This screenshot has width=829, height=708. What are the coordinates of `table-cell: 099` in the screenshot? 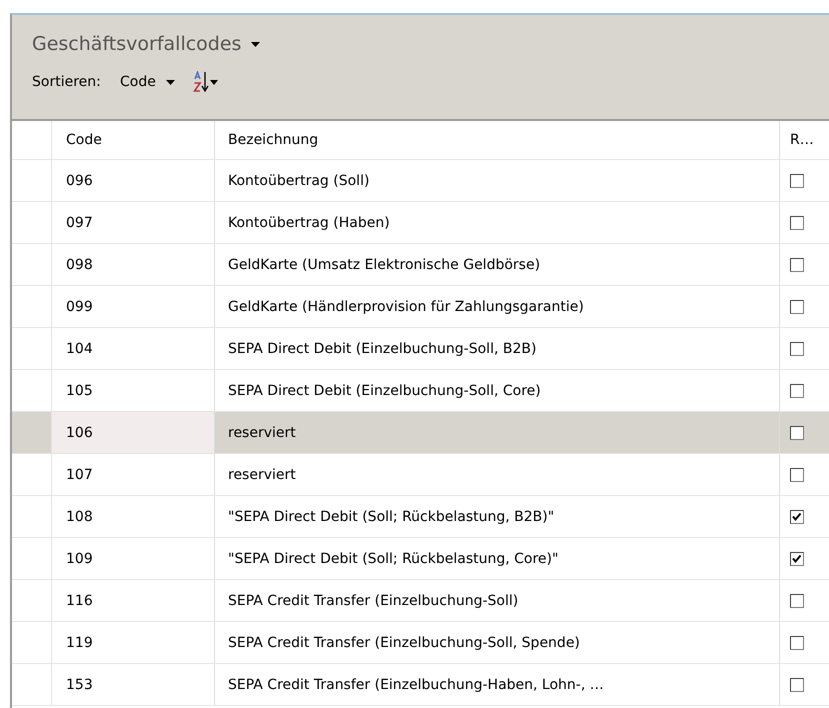 It's located at (133, 306).